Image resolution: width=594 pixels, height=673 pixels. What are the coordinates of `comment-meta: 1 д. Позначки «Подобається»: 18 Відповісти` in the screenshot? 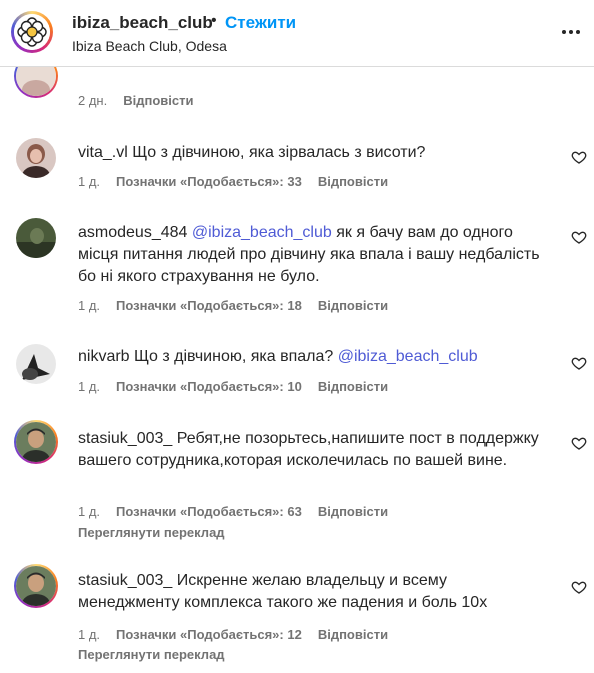 It's located at (241, 305).